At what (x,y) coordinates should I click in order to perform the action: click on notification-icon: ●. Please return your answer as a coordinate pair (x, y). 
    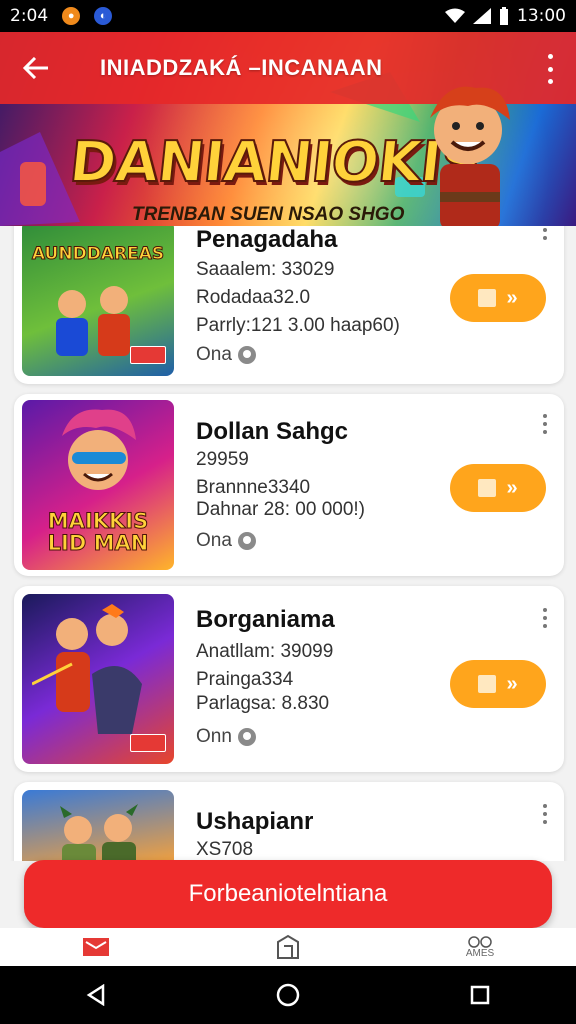
    Looking at the image, I should click on (71, 16).